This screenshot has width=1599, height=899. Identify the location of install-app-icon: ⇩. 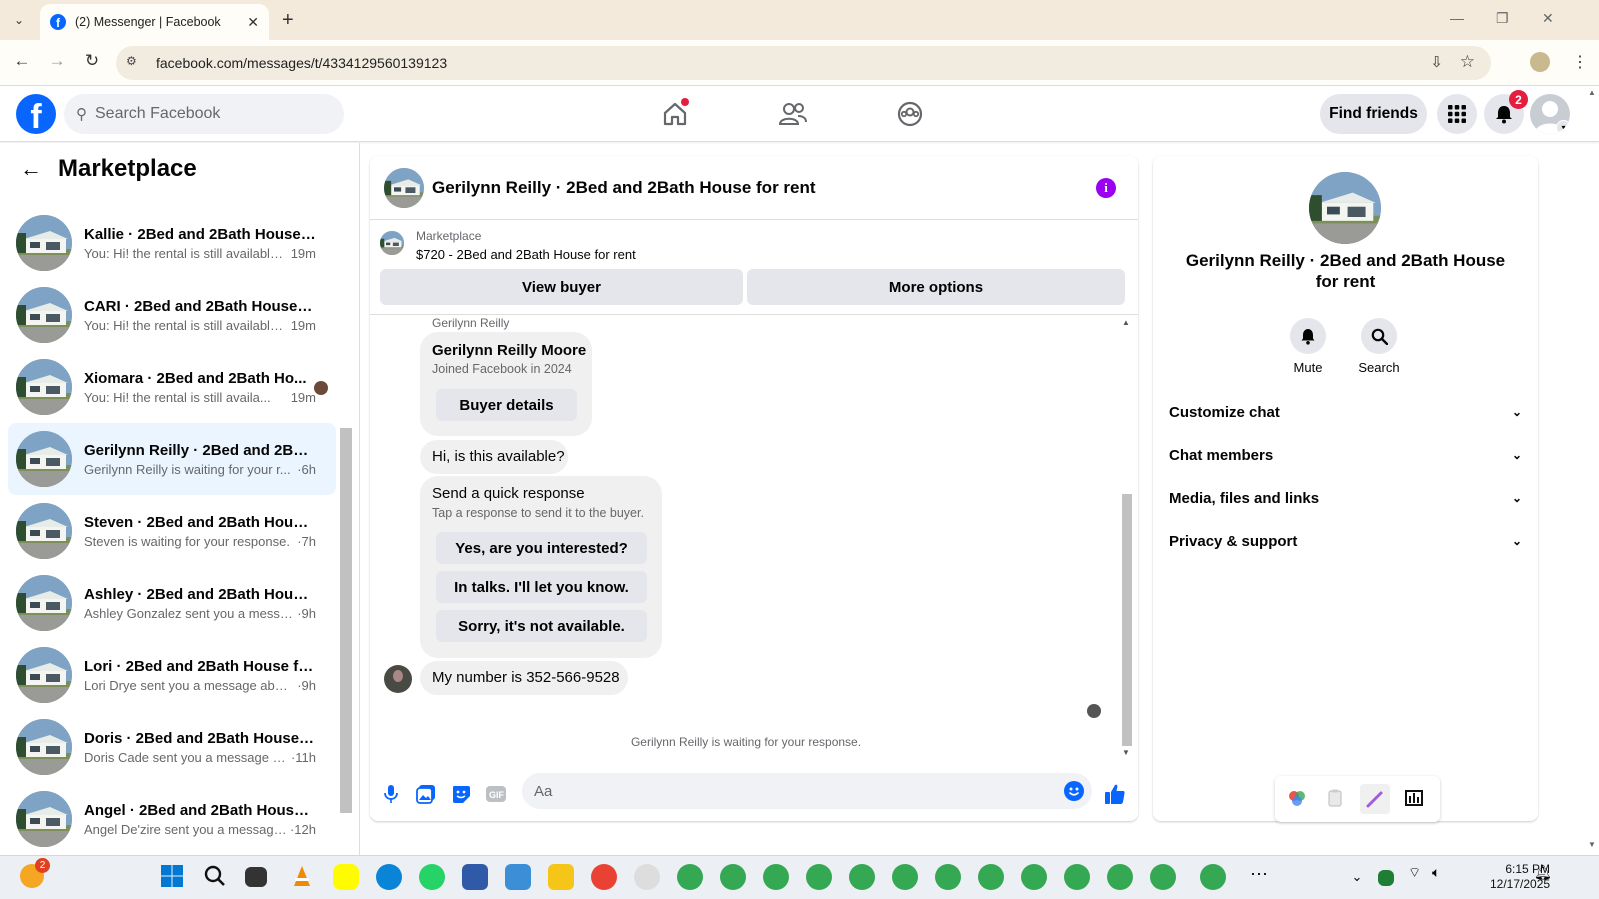
(1436, 62).